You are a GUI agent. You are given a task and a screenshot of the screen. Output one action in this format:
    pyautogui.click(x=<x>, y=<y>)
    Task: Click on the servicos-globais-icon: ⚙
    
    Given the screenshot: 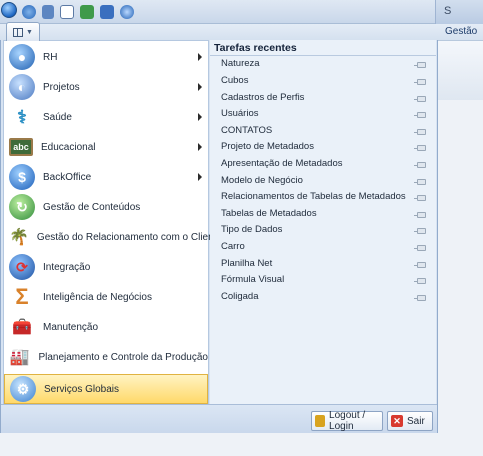 What is the action you would take?
    pyautogui.click(x=23, y=389)
    